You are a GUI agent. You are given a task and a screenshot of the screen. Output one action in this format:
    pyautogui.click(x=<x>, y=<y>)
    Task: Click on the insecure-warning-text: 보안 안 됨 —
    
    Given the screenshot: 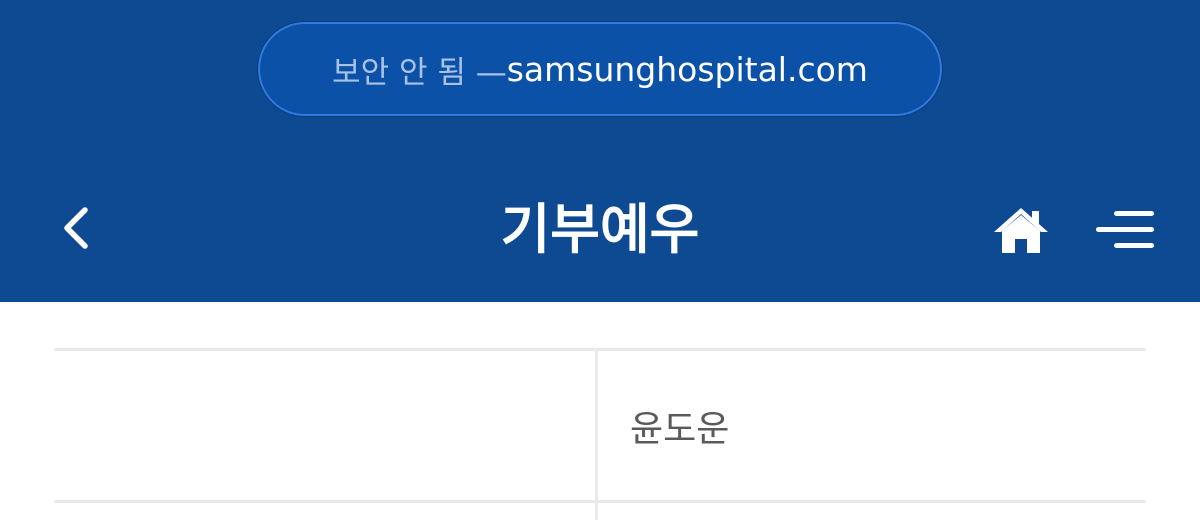 What is the action you would take?
    pyautogui.click(x=419, y=72)
    